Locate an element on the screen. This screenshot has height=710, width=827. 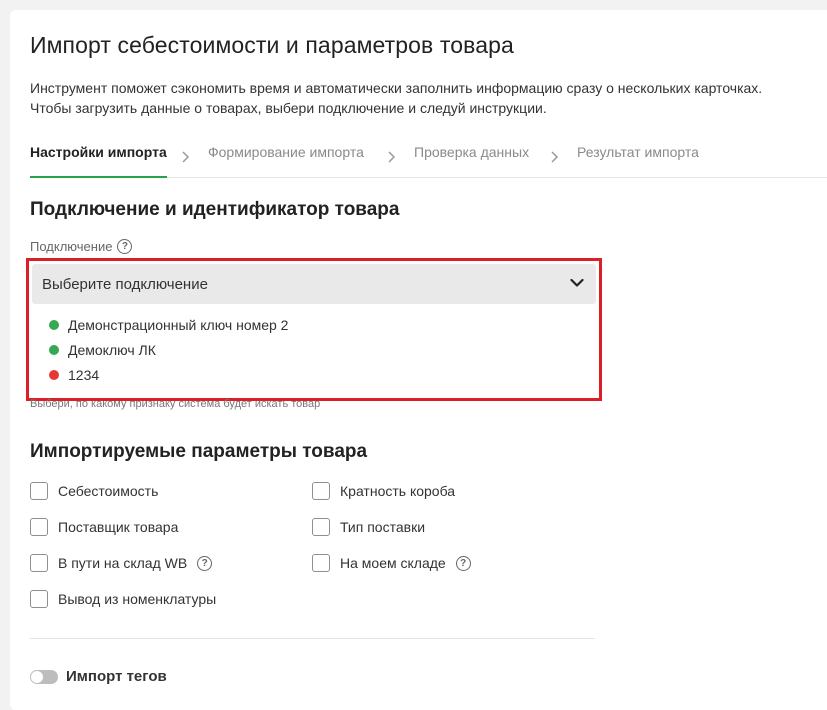
checkbox-cost: Себестоимость is located at coordinates (94, 491).